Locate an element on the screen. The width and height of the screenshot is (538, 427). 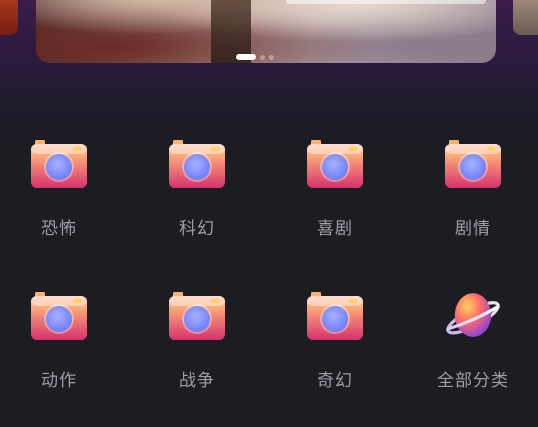
banner-slide-prev is located at coordinates (9, 17).